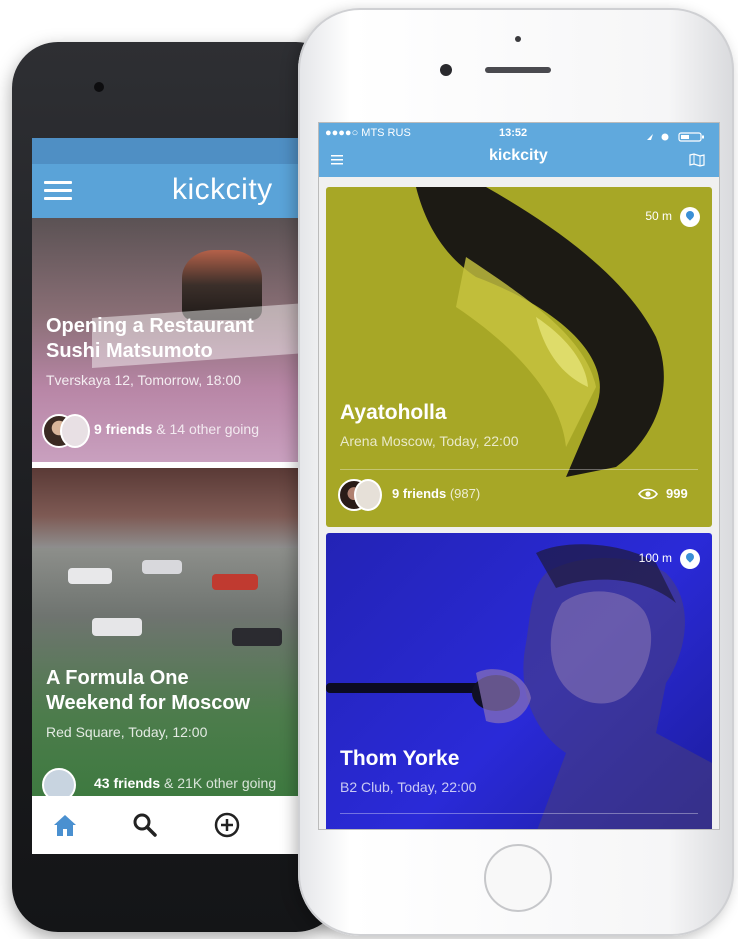 This screenshot has height=939, width=738. Describe the element at coordinates (648, 494) in the screenshot. I see `eye-icon` at that location.